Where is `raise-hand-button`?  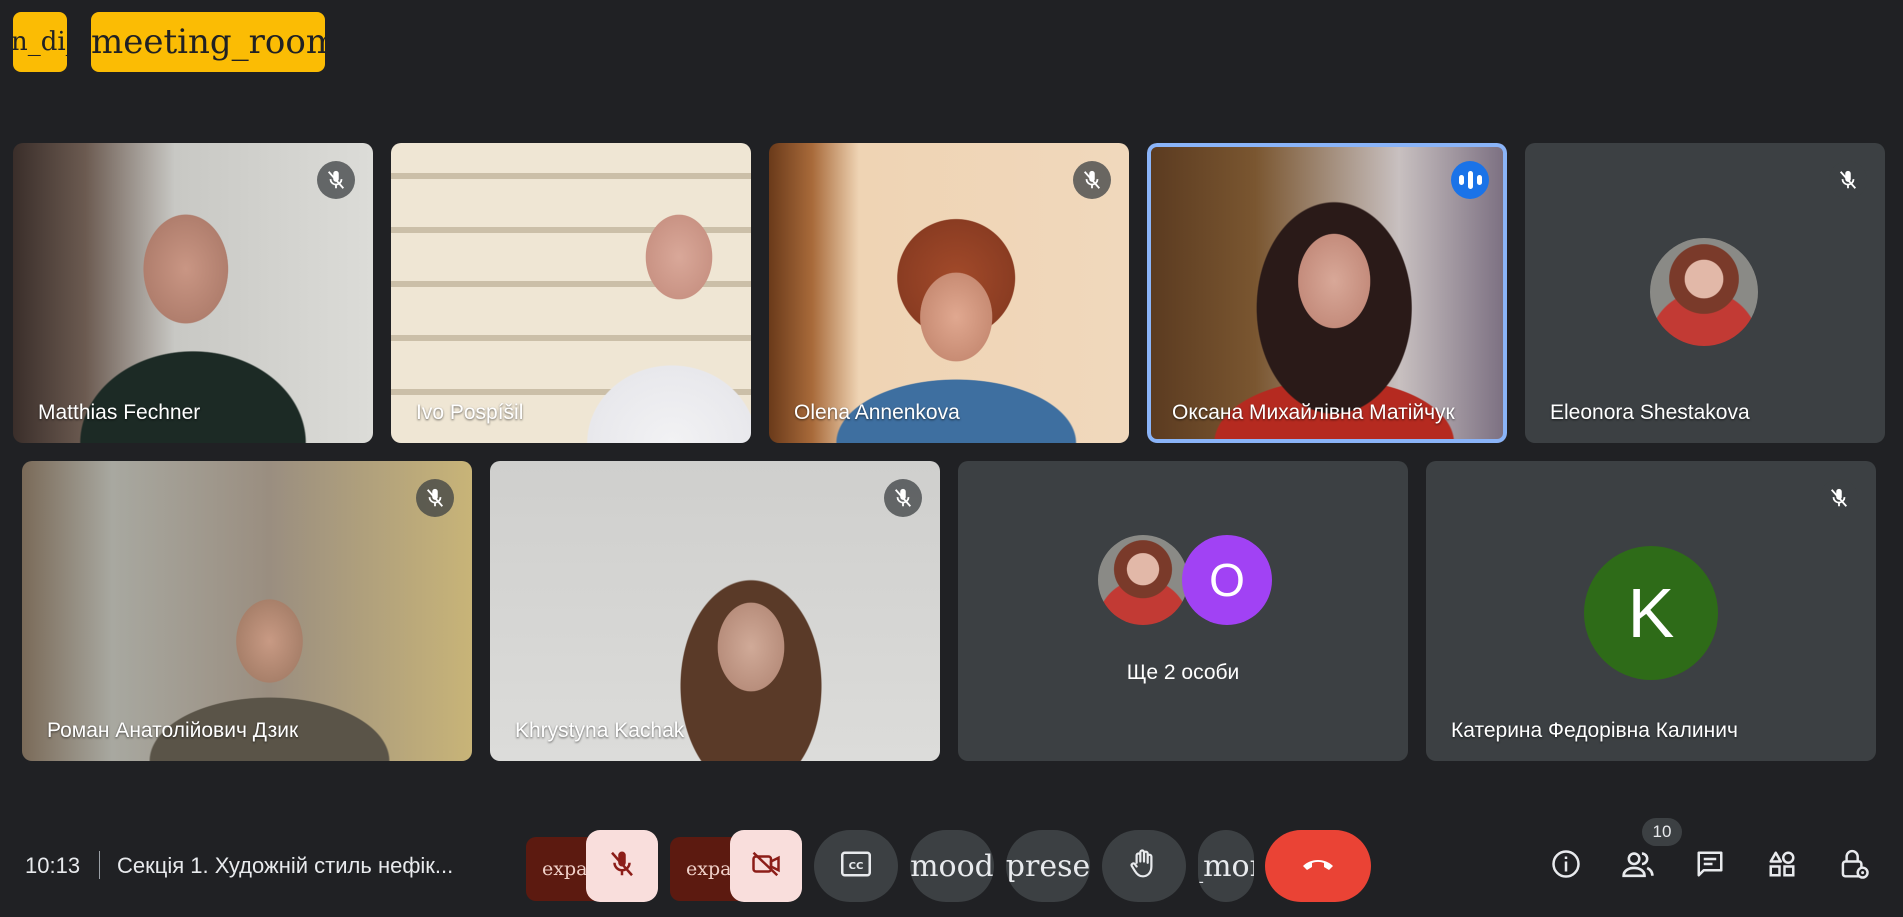
raise-hand-button is located at coordinates (1144, 866).